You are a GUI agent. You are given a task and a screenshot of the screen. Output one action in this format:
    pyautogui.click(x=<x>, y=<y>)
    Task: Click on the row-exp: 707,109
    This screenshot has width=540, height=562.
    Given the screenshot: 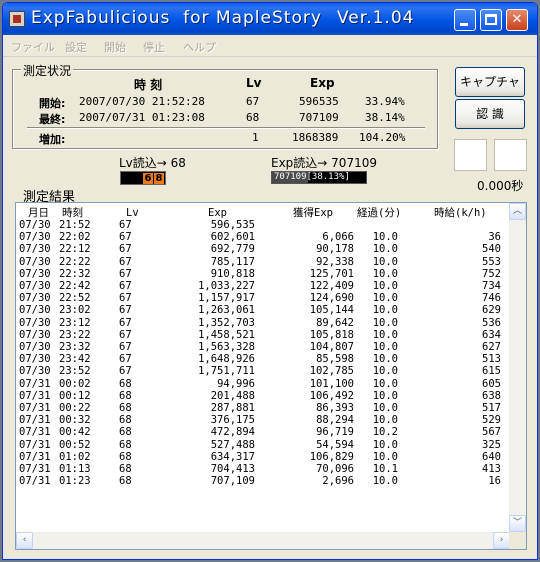 What is the action you would take?
    pyautogui.click(x=232, y=481)
    